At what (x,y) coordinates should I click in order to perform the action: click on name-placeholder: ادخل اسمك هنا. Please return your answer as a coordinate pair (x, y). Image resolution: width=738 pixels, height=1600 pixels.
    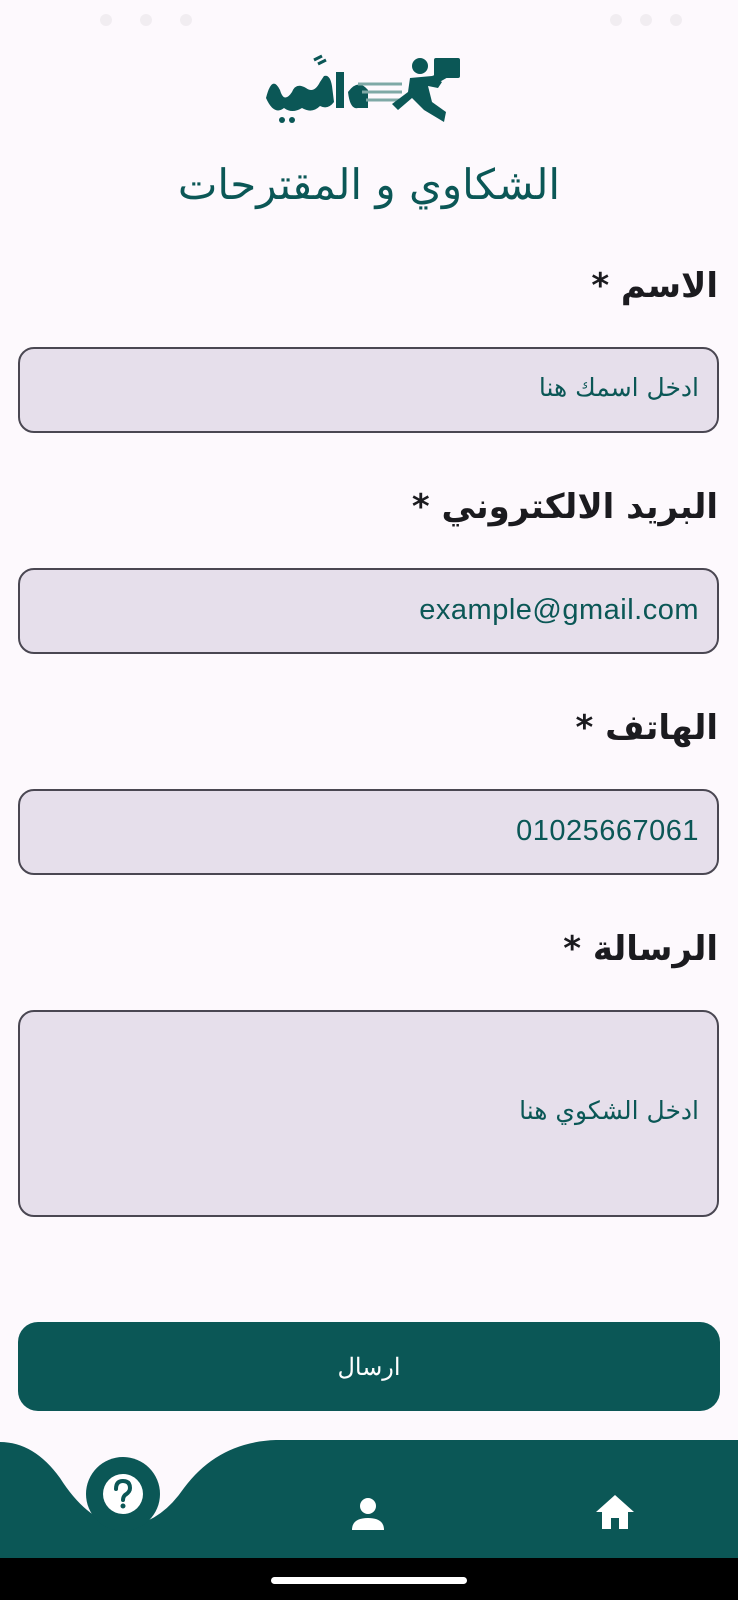
    Looking at the image, I should click on (618, 387).